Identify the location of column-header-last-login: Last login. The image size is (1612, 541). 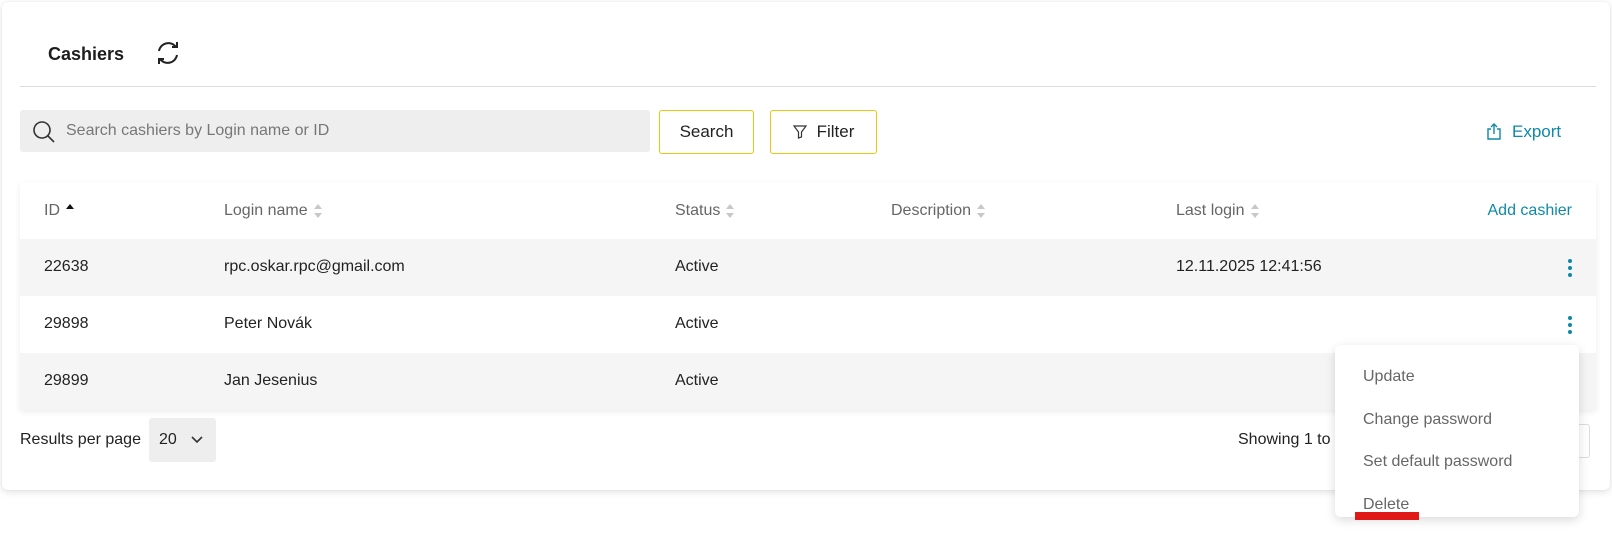
(1217, 211).